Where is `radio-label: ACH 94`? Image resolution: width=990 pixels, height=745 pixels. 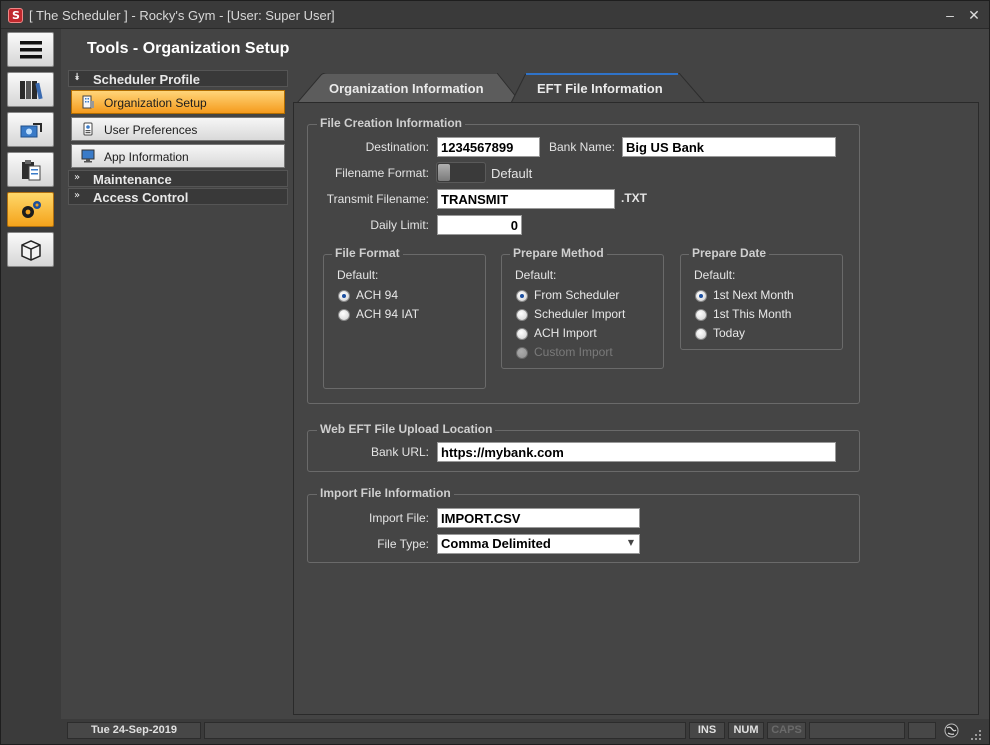 radio-label: ACH 94 is located at coordinates (377, 295).